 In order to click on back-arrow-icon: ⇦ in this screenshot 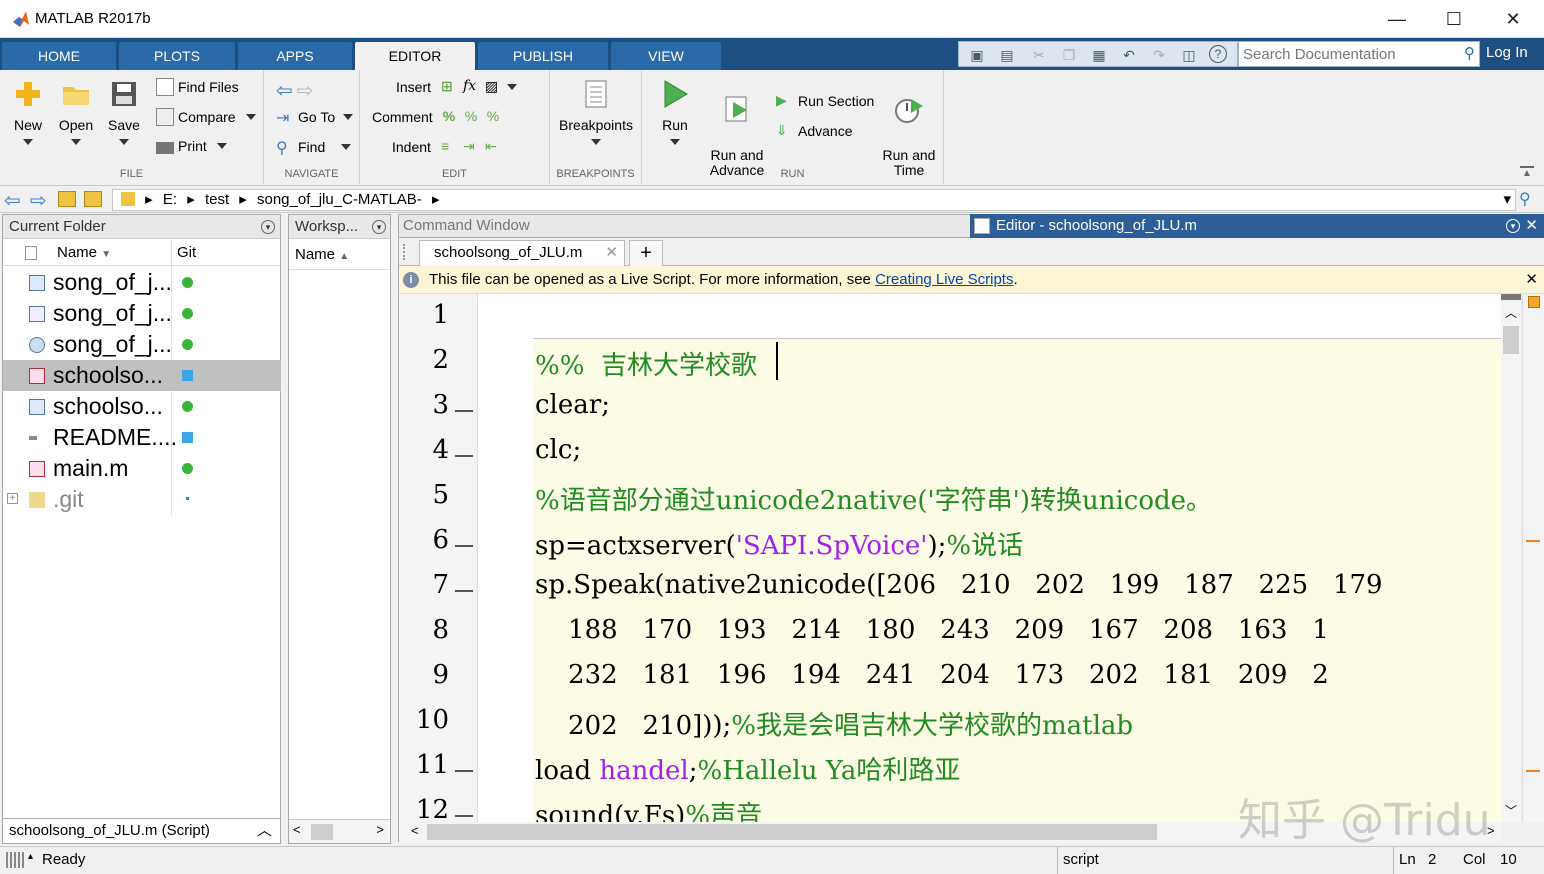, I will do `click(284, 90)`.